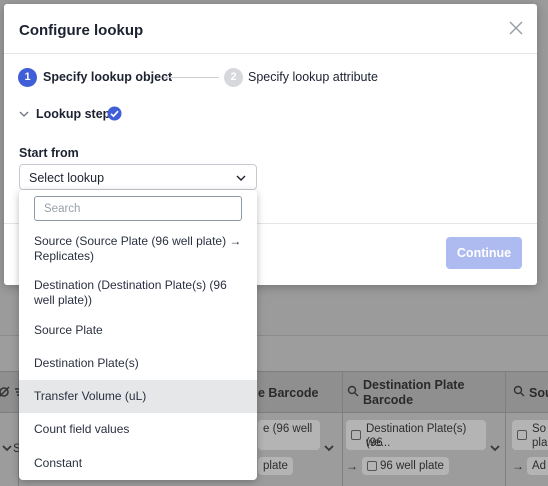 Image resolution: width=548 pixels, height=486 pixels. What do you see at coordinates (275, 466) in the screenshot?
I see `cell-chip: plate` at bounding box center [275, 466].